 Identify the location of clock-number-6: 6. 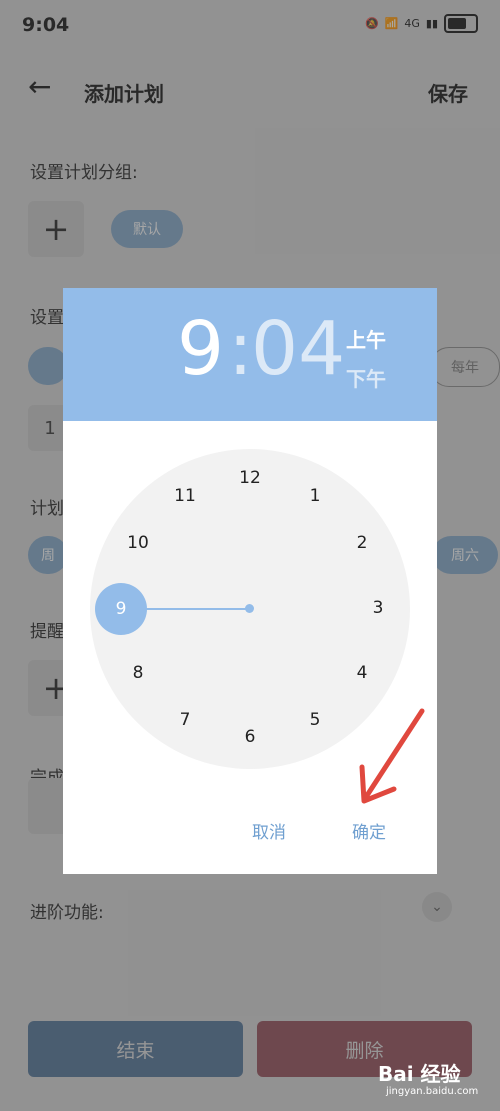
(250, 737).